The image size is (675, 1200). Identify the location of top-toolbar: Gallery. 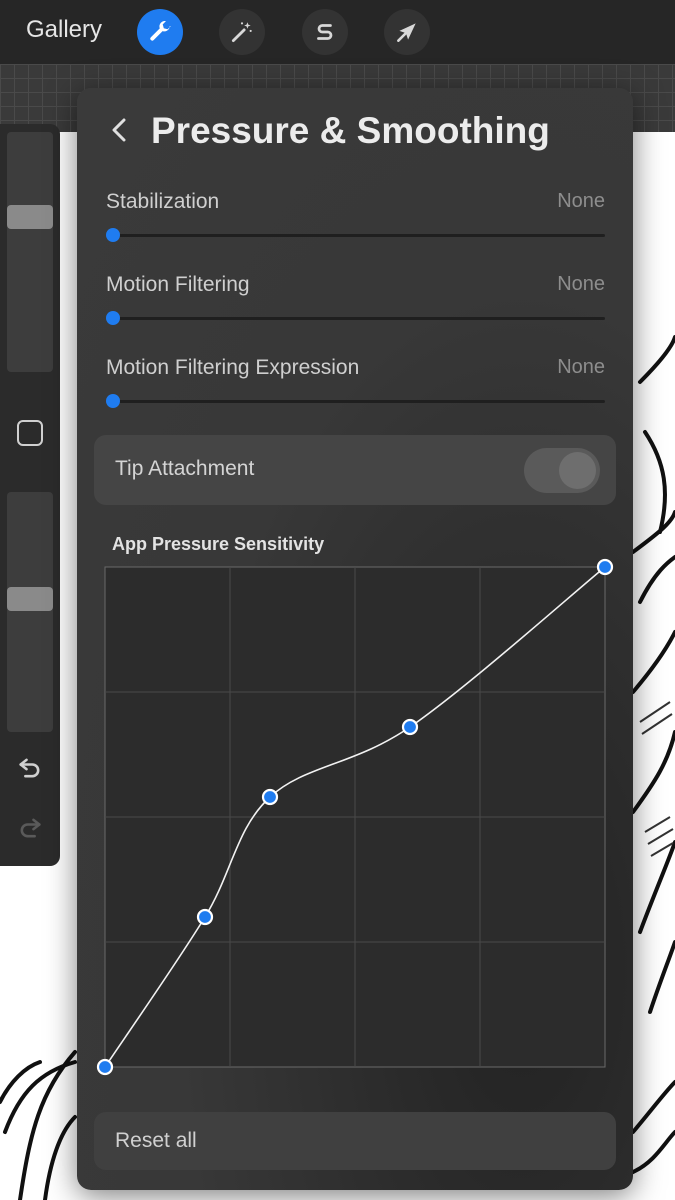
(337, 32).